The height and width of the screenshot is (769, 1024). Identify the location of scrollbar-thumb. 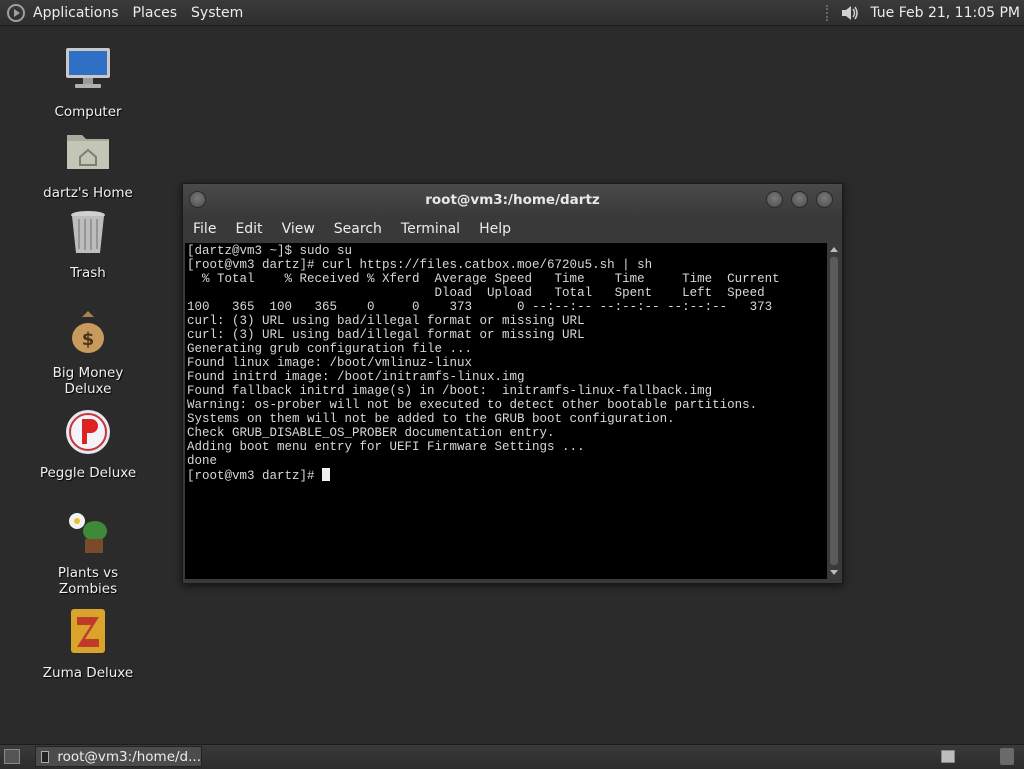
(834, 411).